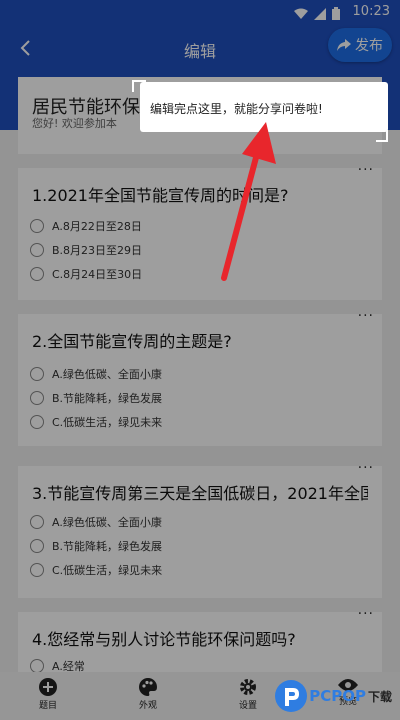  I want to click on red-arrow-icon, so click(248, 201).